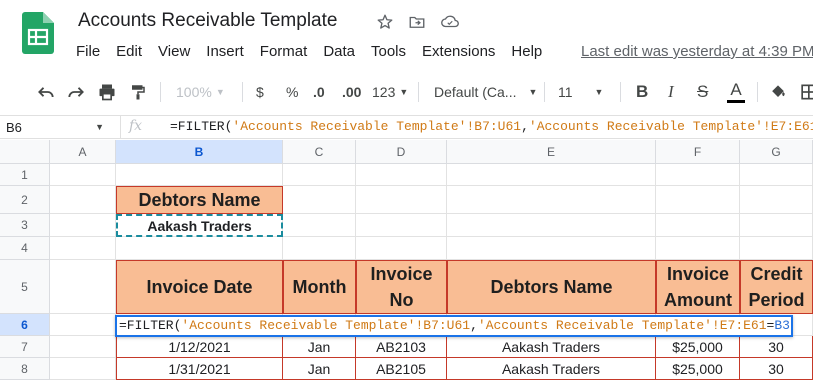 The height and width of the screenshot is (380, 813). What do you see at coordinates (25, 152) in the screenshot?
I see `select-all-corner` at bounding box center [25, 152].